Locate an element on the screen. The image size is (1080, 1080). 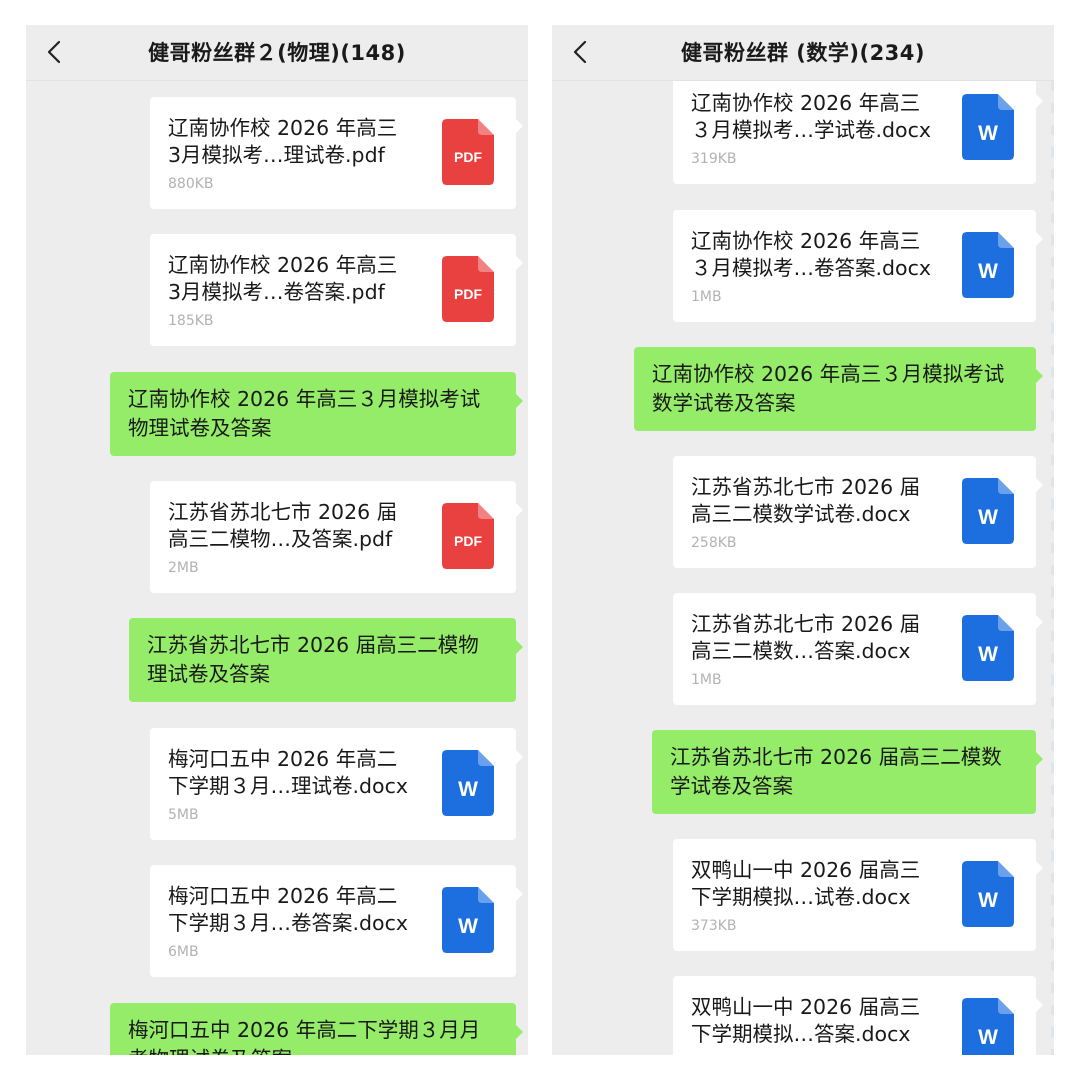
file-message: 江苏省苏北七市 2026 届 高三二模数…答案.docx 1MB W is located at coordinates (858, 649).